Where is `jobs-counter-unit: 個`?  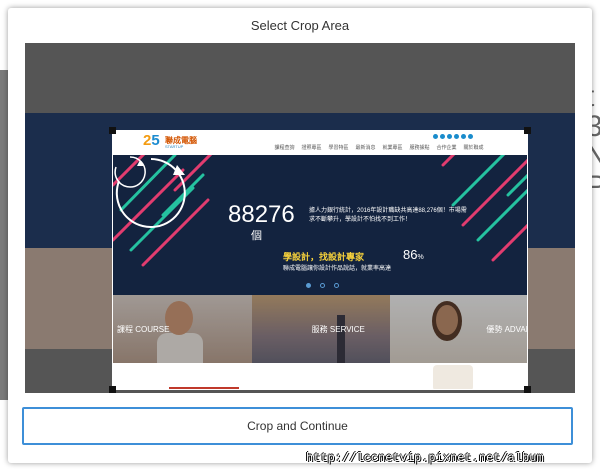
jobs-counter-unit: 個 is located at coordinates (256, 236).